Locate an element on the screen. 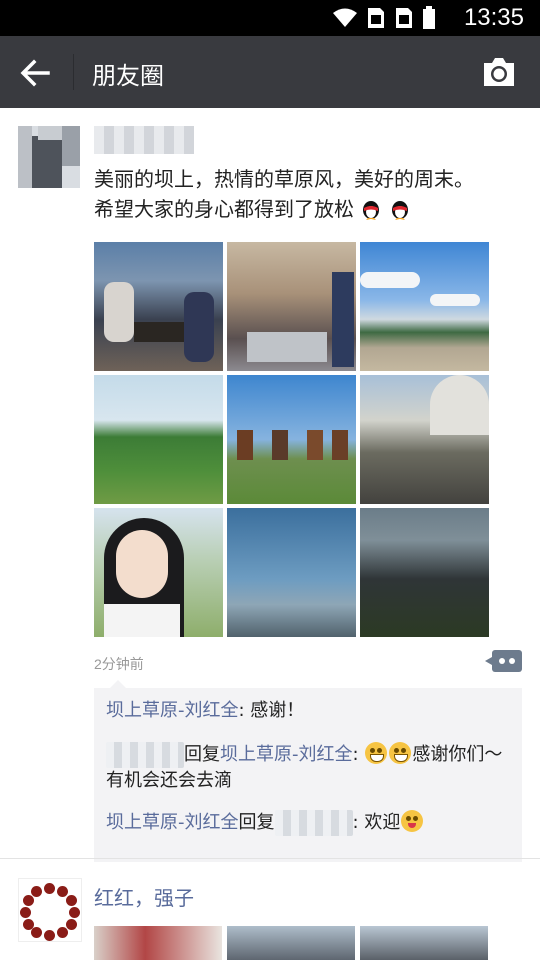 Image resolution: width=540 pixels, height=960 pixels. comment-item: 坝上草原-刘红全: 感谢！ is located at coordinates (308, 711).